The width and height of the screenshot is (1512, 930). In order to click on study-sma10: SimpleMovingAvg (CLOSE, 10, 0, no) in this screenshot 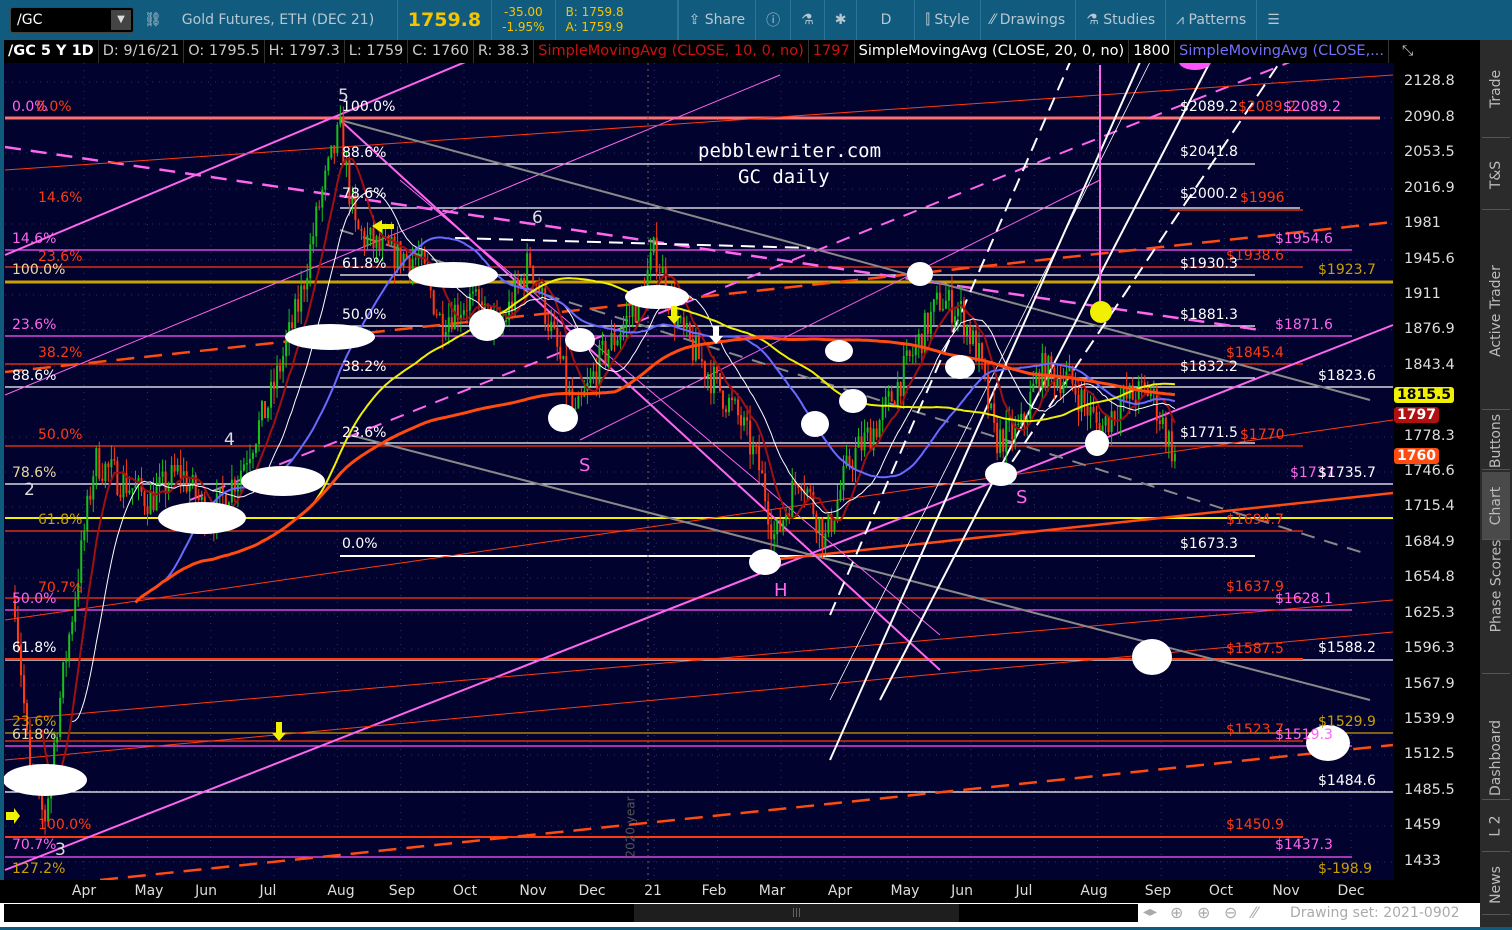, I will do `click(671, 51)`.